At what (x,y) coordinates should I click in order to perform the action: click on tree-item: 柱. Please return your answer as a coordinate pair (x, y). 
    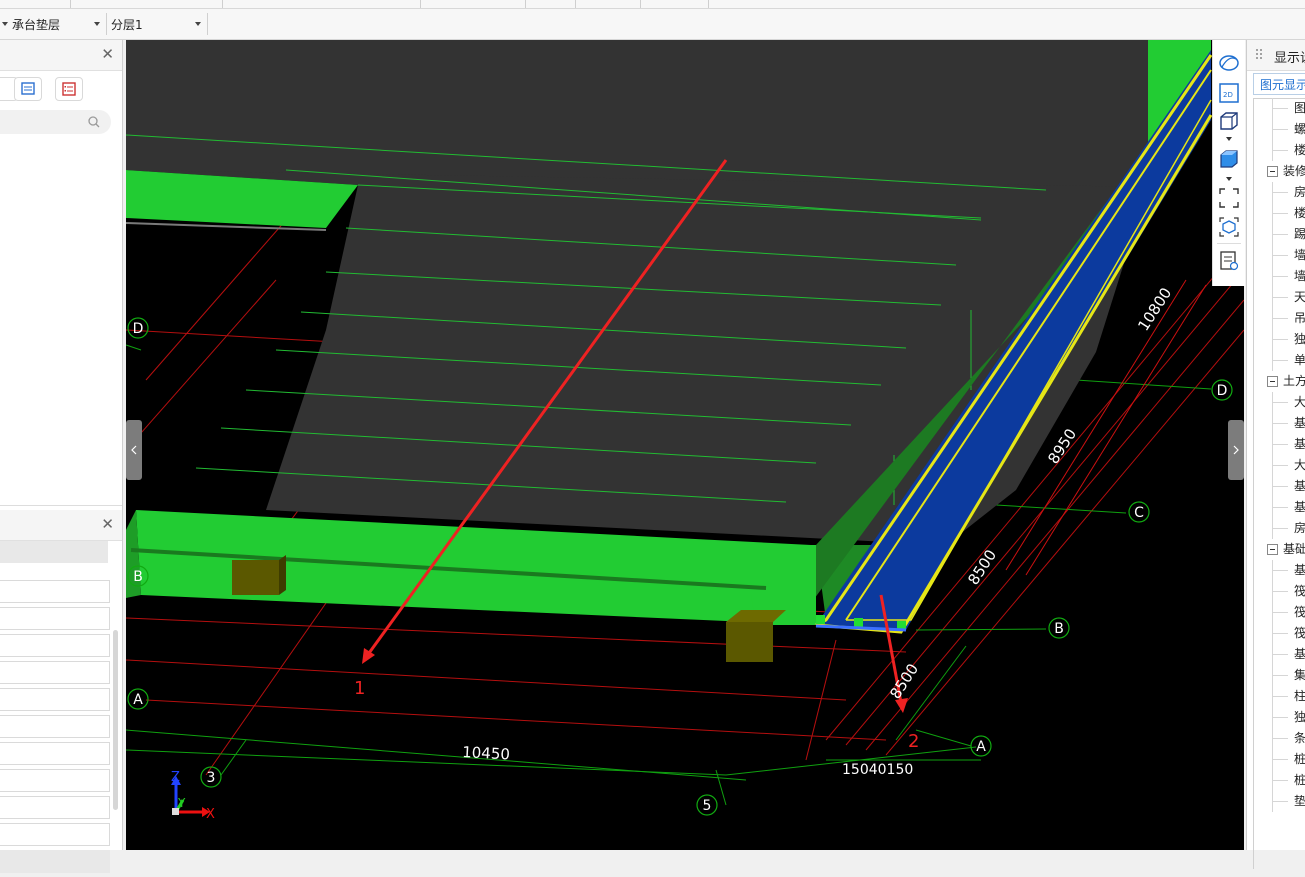
    Looking at the image, I should click on (1279, 696).